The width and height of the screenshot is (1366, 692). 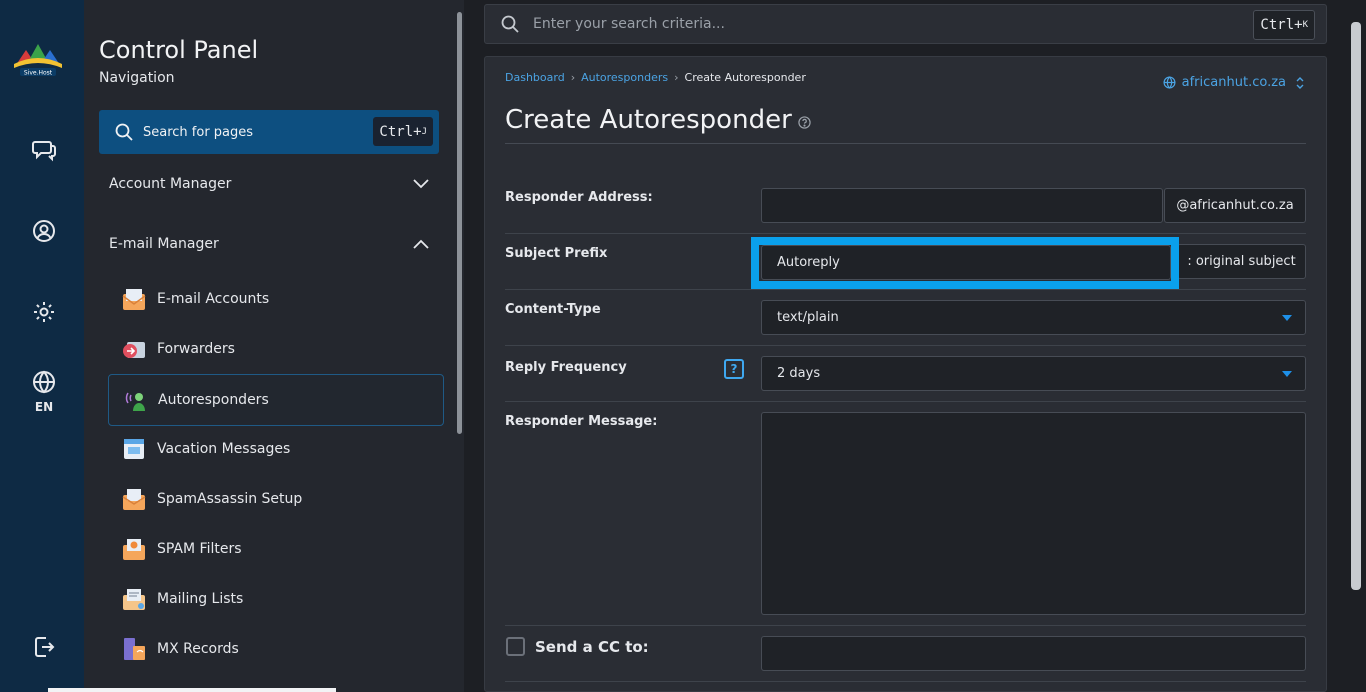 What do you see at coordinates (1033, 373) in the screenshot?
I see `reply-frequency-select: 2 days` at bounding box center [1033, 373].